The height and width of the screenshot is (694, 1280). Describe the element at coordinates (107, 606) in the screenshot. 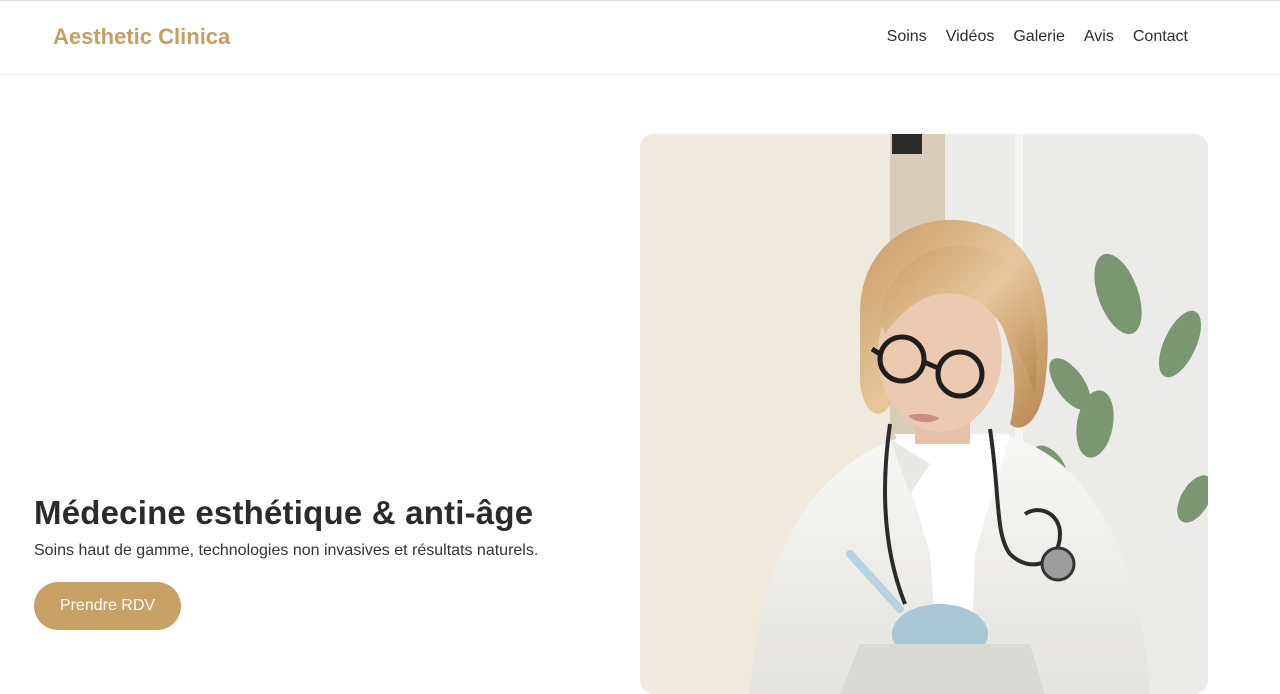

I see `book-appointment-button: Prendre RDV` at that location.